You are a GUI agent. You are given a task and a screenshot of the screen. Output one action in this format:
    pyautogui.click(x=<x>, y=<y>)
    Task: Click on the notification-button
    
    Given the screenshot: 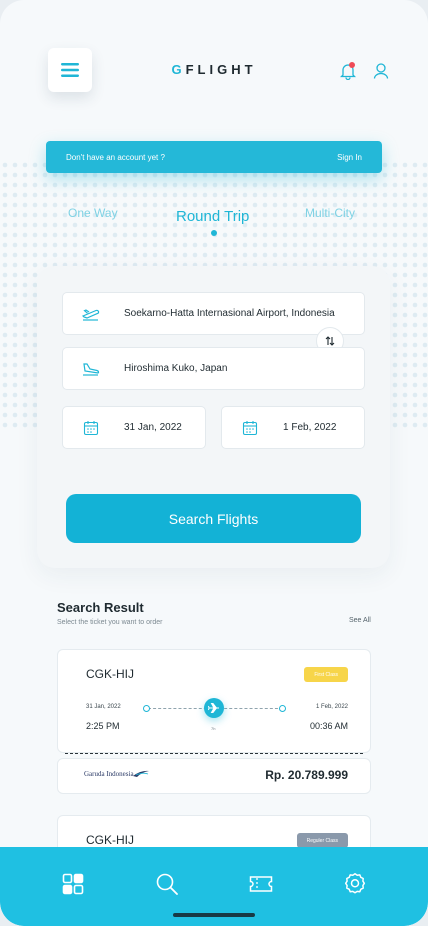 What is the action you would take?
    pyautogui.click(x=348, y=71)
    